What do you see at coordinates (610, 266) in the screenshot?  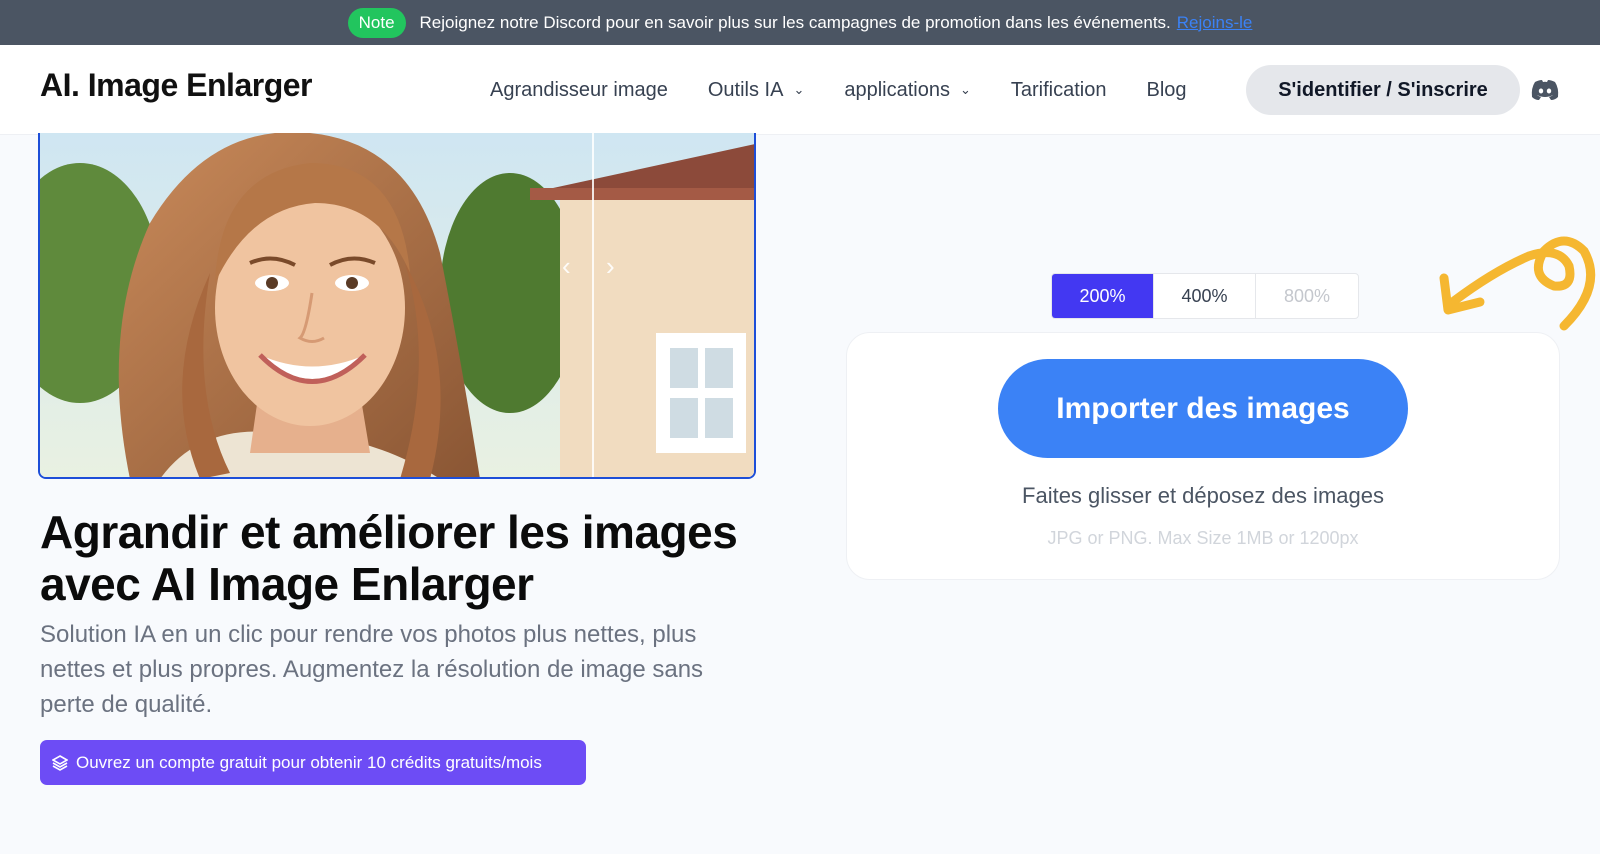 I see `chevron-right-icon: ›` at bounding box center [610, 266].